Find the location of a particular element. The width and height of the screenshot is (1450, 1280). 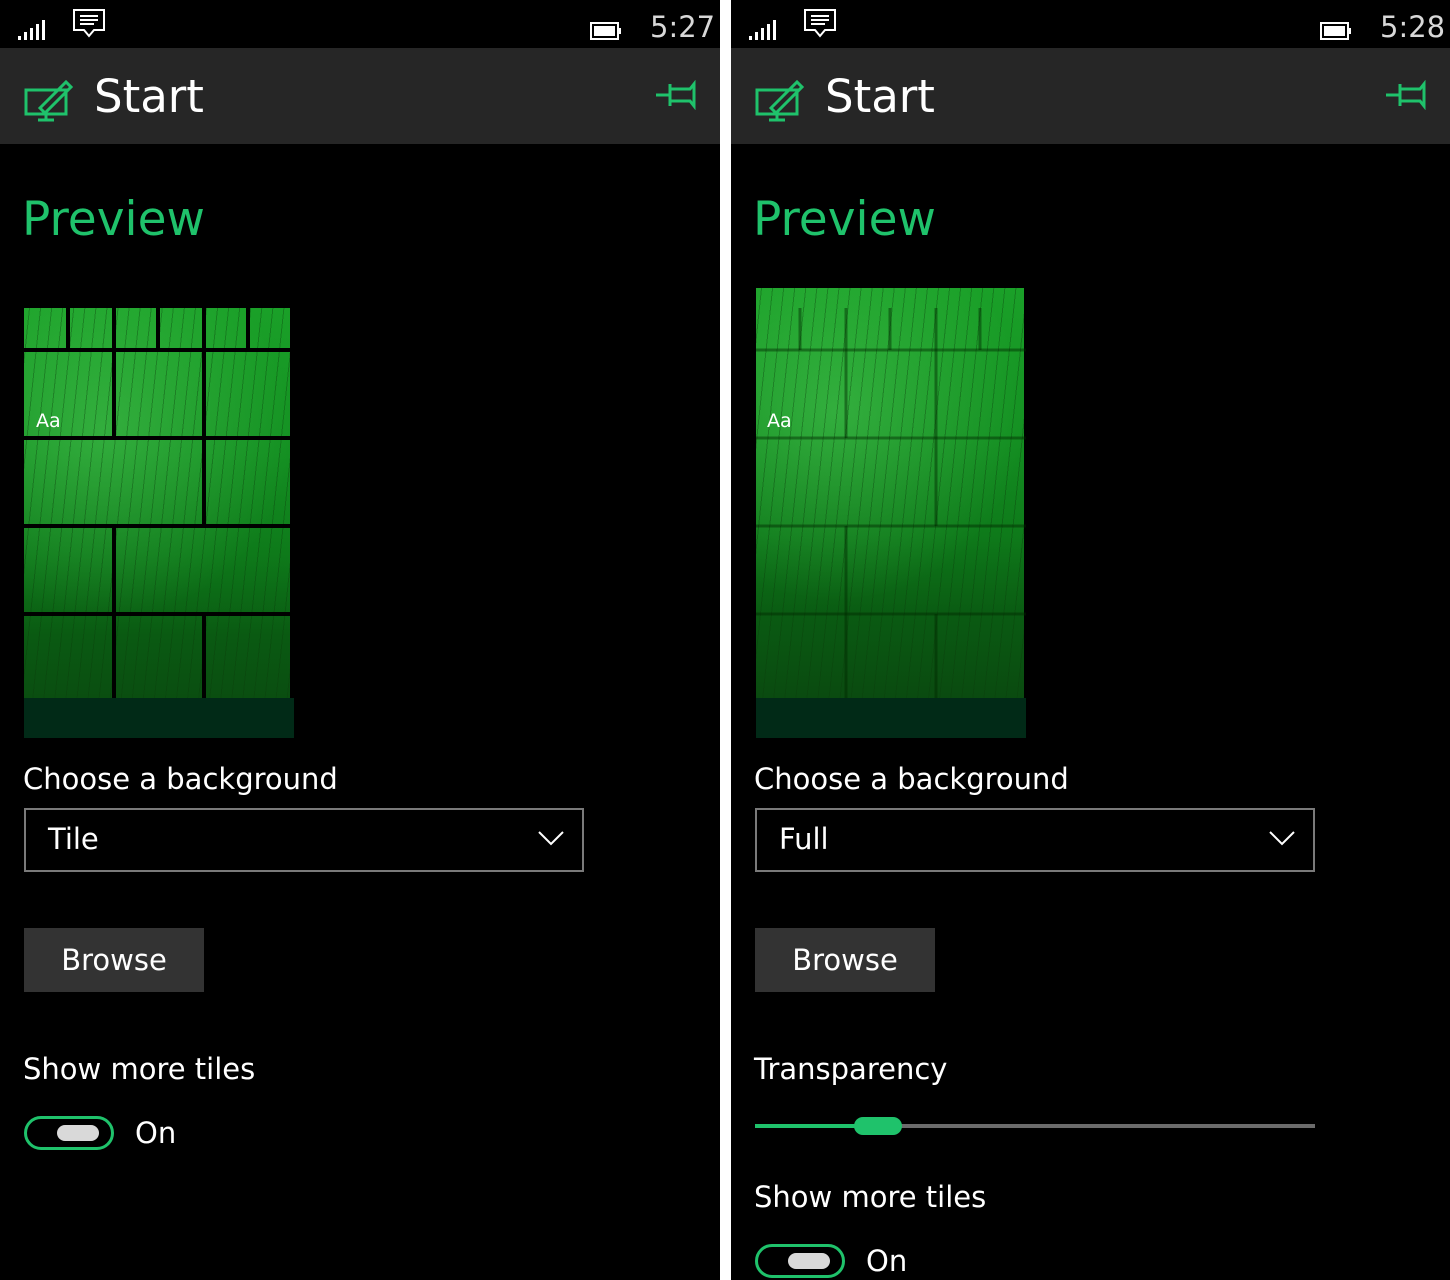

background-select: Full is located at coordinates (1035, 840).